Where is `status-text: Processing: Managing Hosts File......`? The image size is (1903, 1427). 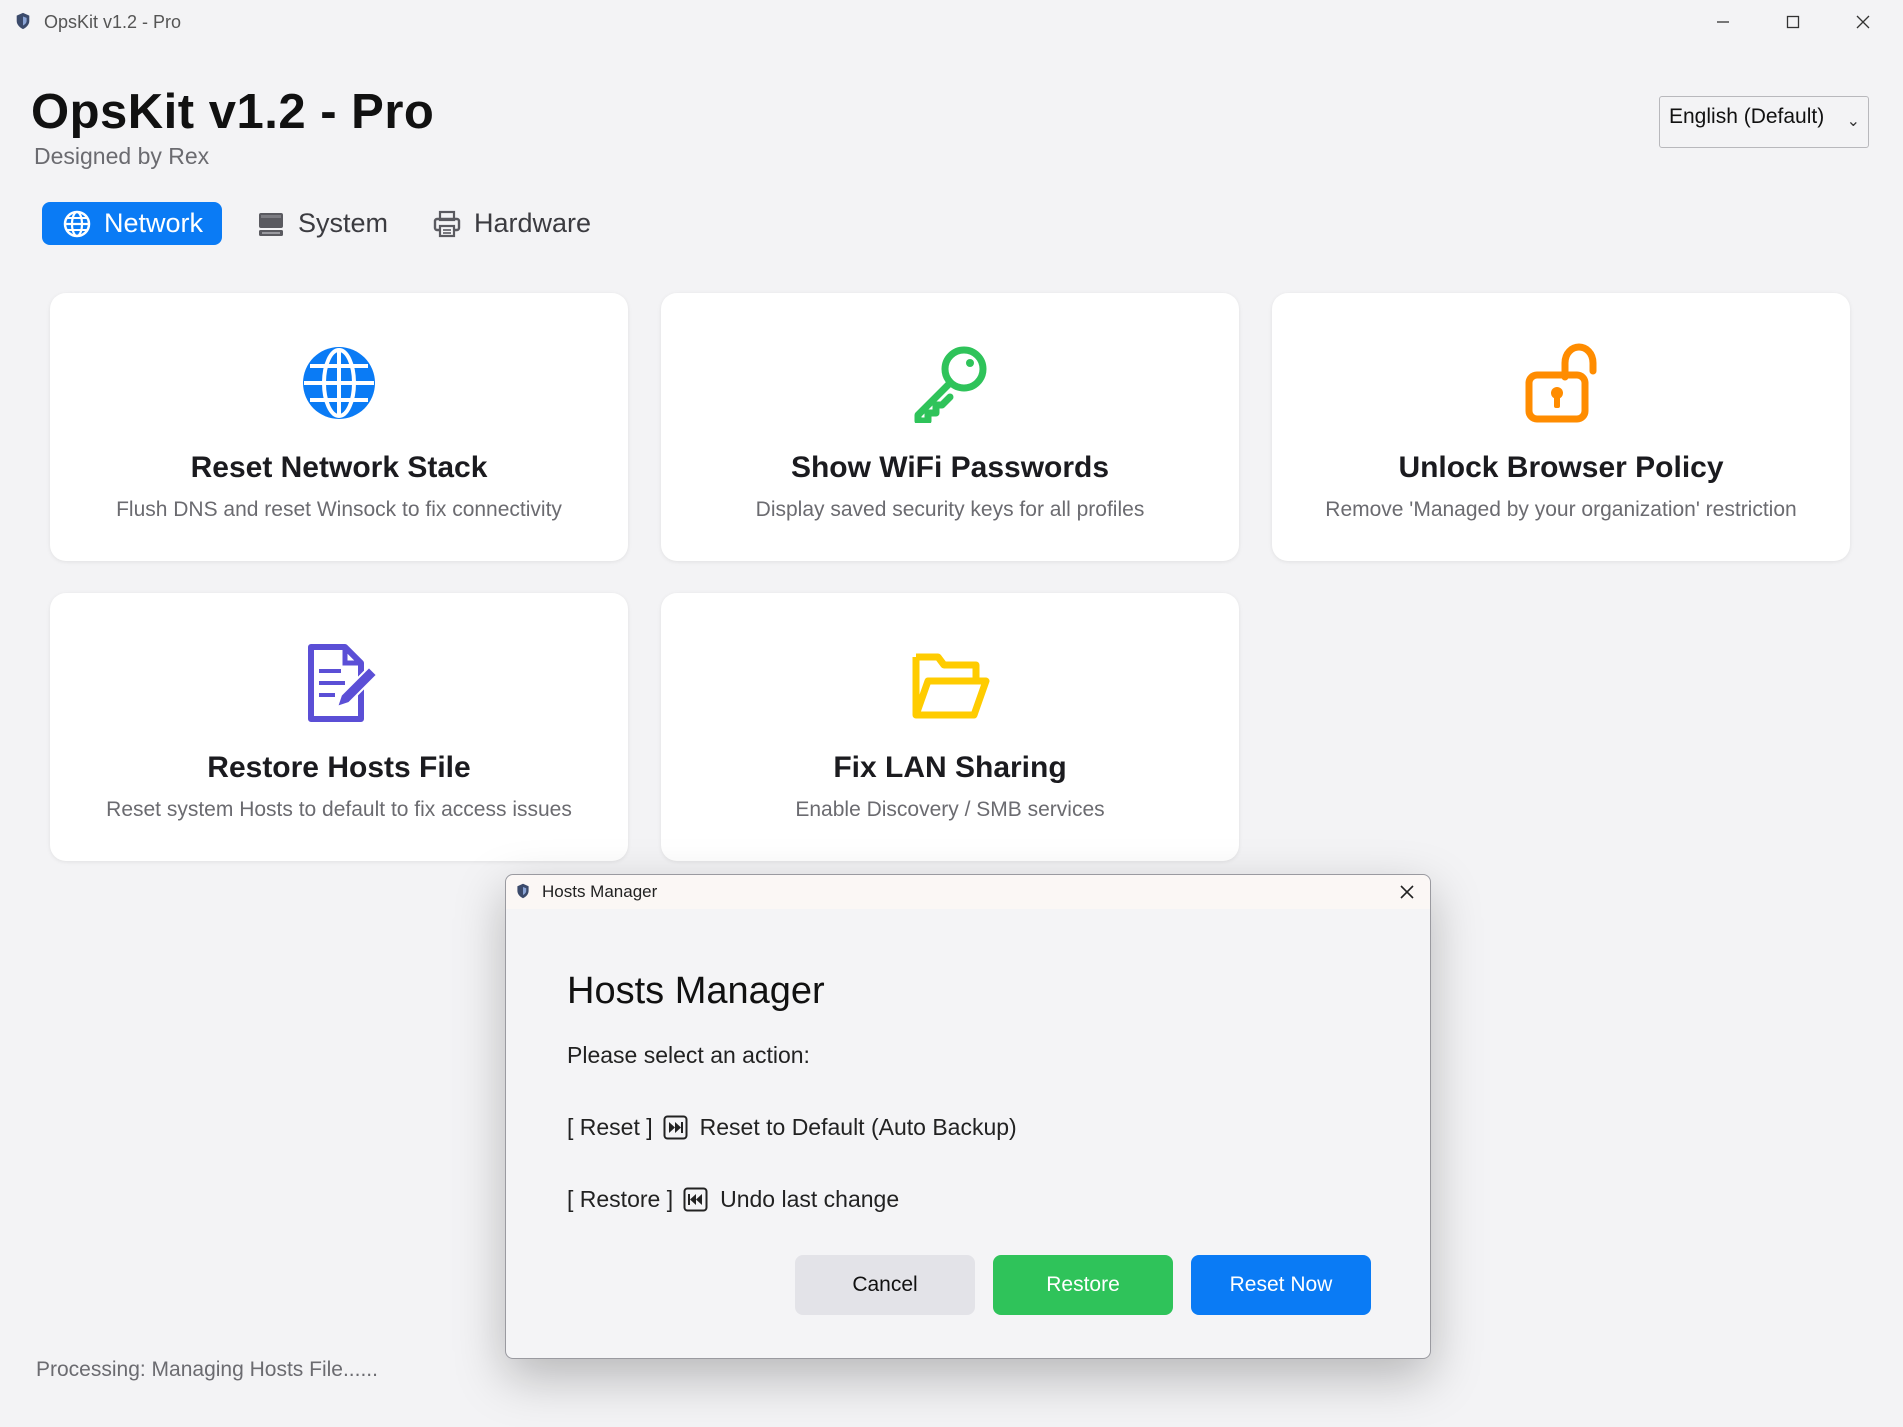
status-text: Processing: Managing Hosts File...... is located at coordinates (207, 1369).